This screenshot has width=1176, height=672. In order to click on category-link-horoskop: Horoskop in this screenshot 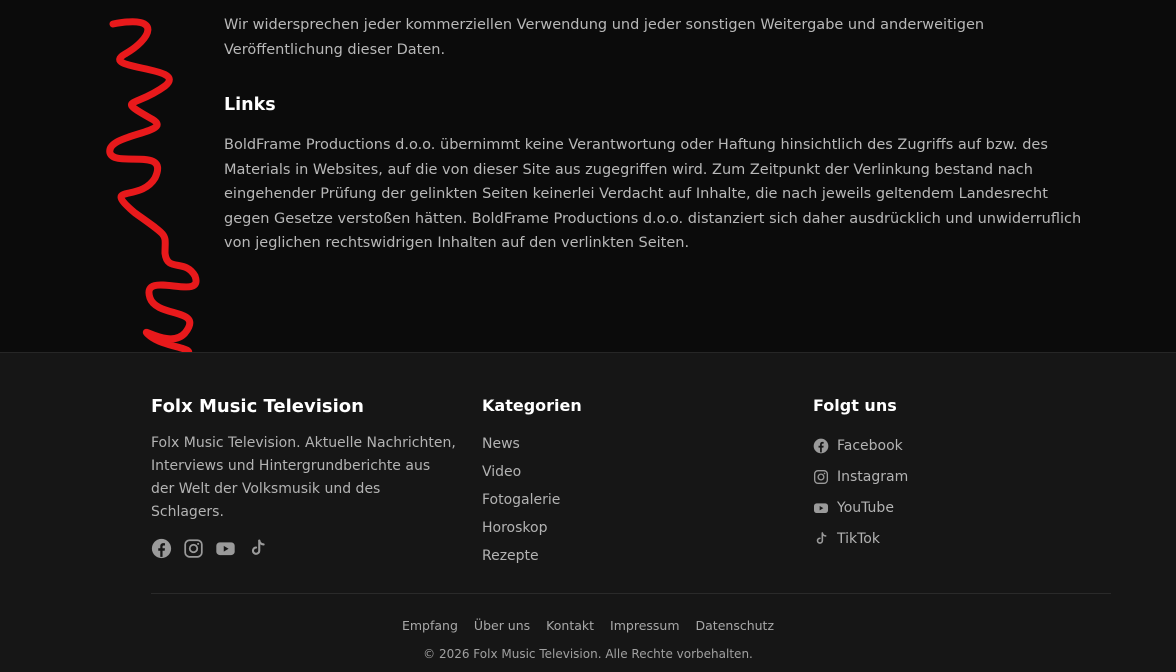, I will do `click(607, 528)`.